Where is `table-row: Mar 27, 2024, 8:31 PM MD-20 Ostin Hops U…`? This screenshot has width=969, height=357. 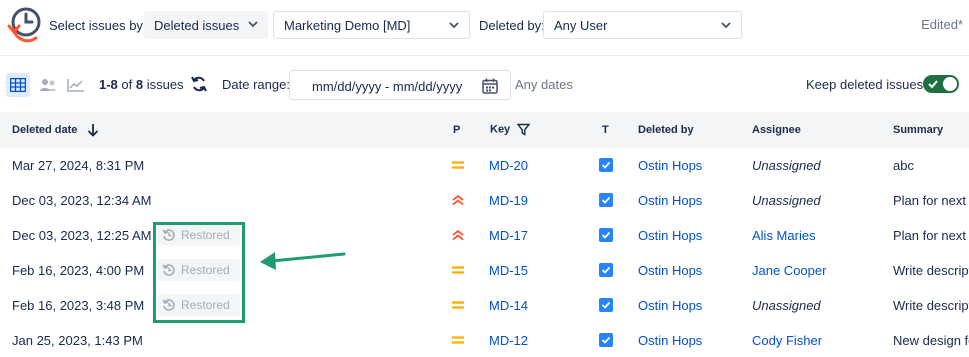
table-row: Mar 27, 2024, 8:31 PM MD-20 Ostin Hops U… is located at coordinates (484, 165).